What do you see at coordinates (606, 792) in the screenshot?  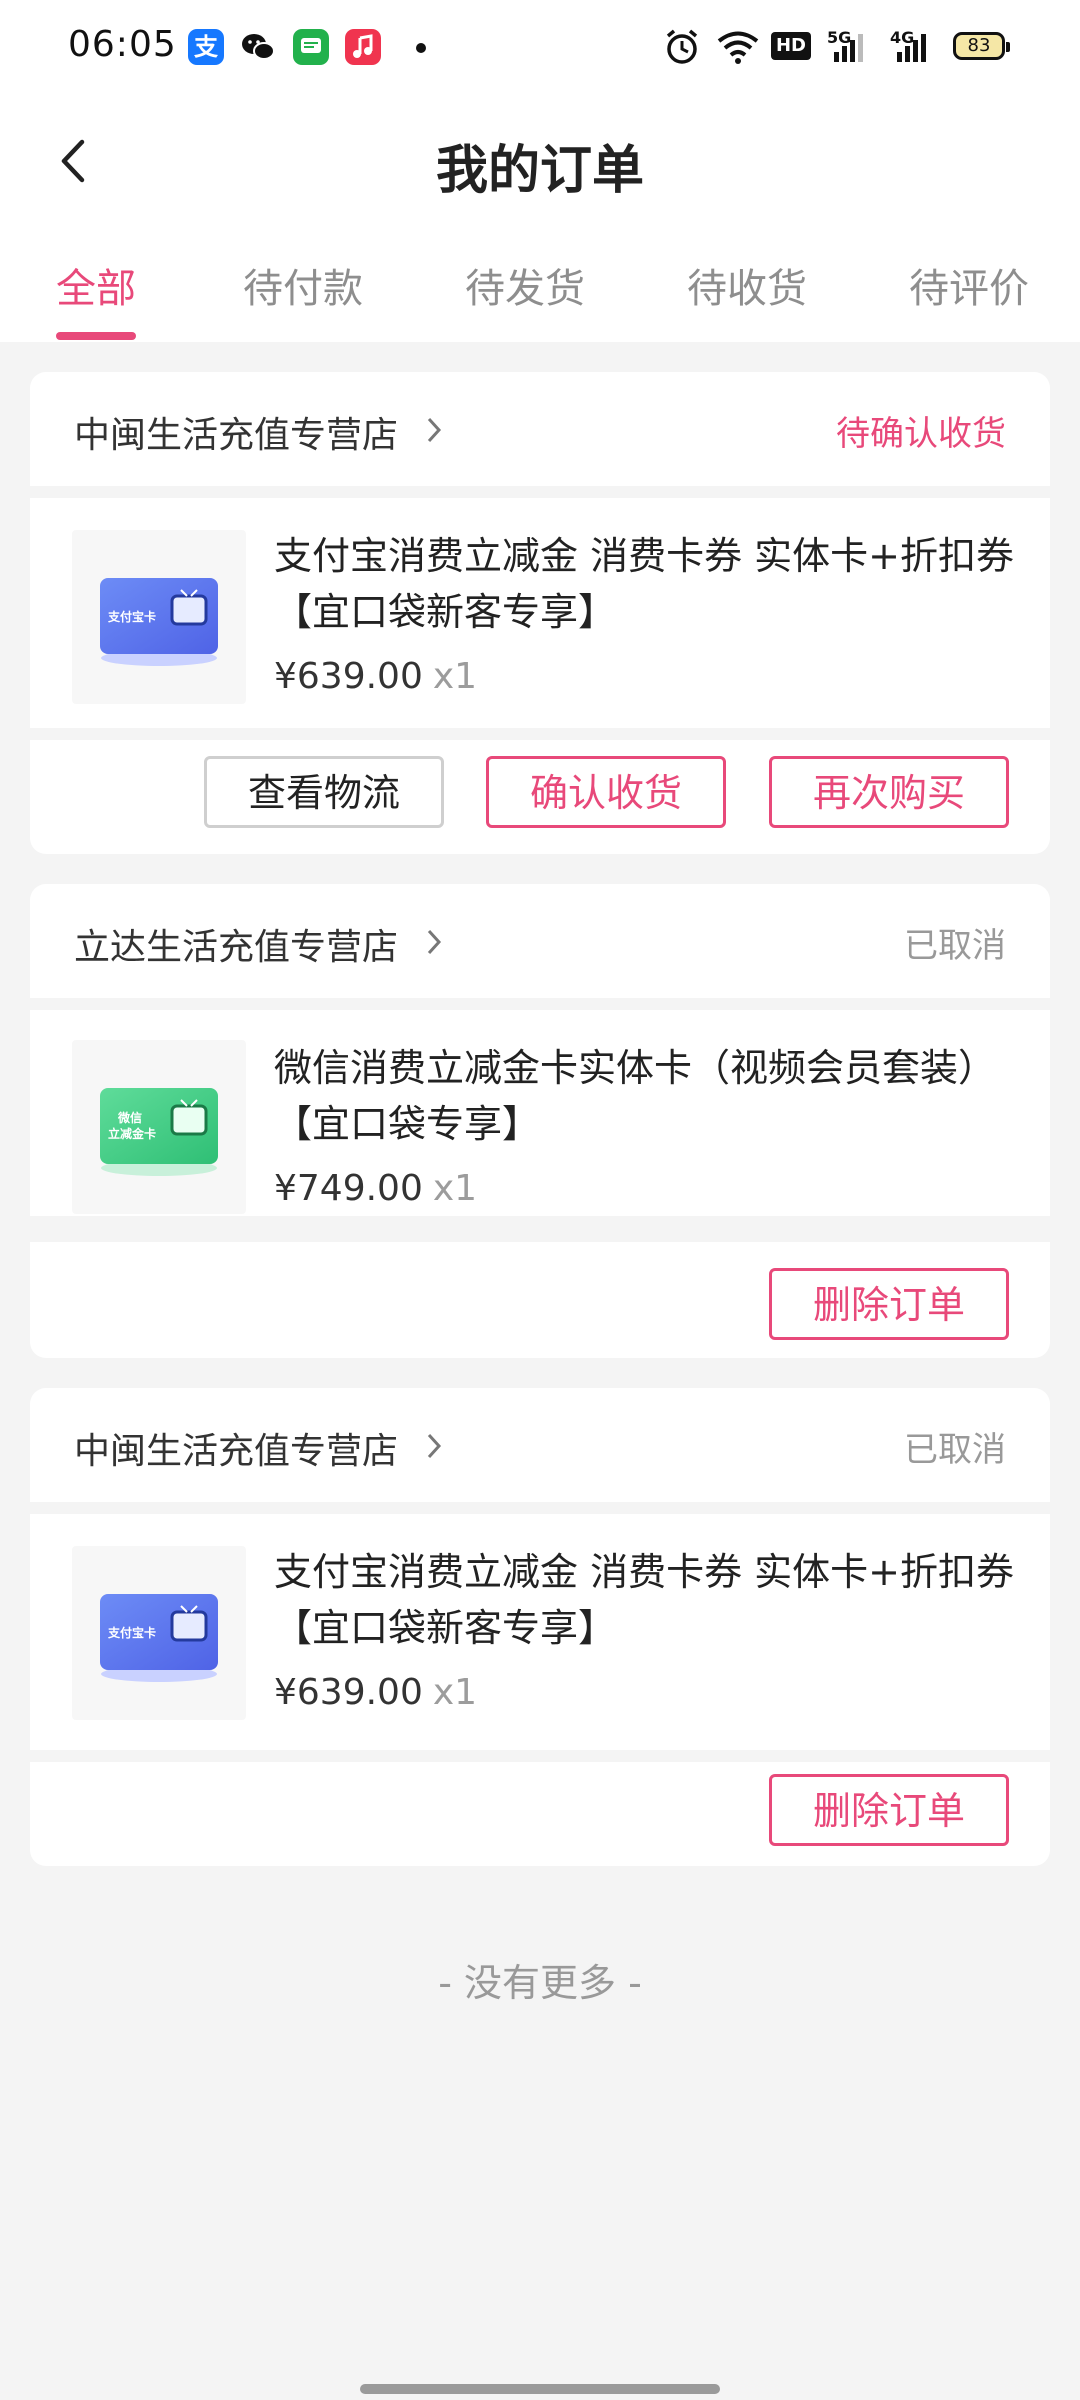 I see `confirm-receipt-button: 确认收货` at bounding box center [606, 792].